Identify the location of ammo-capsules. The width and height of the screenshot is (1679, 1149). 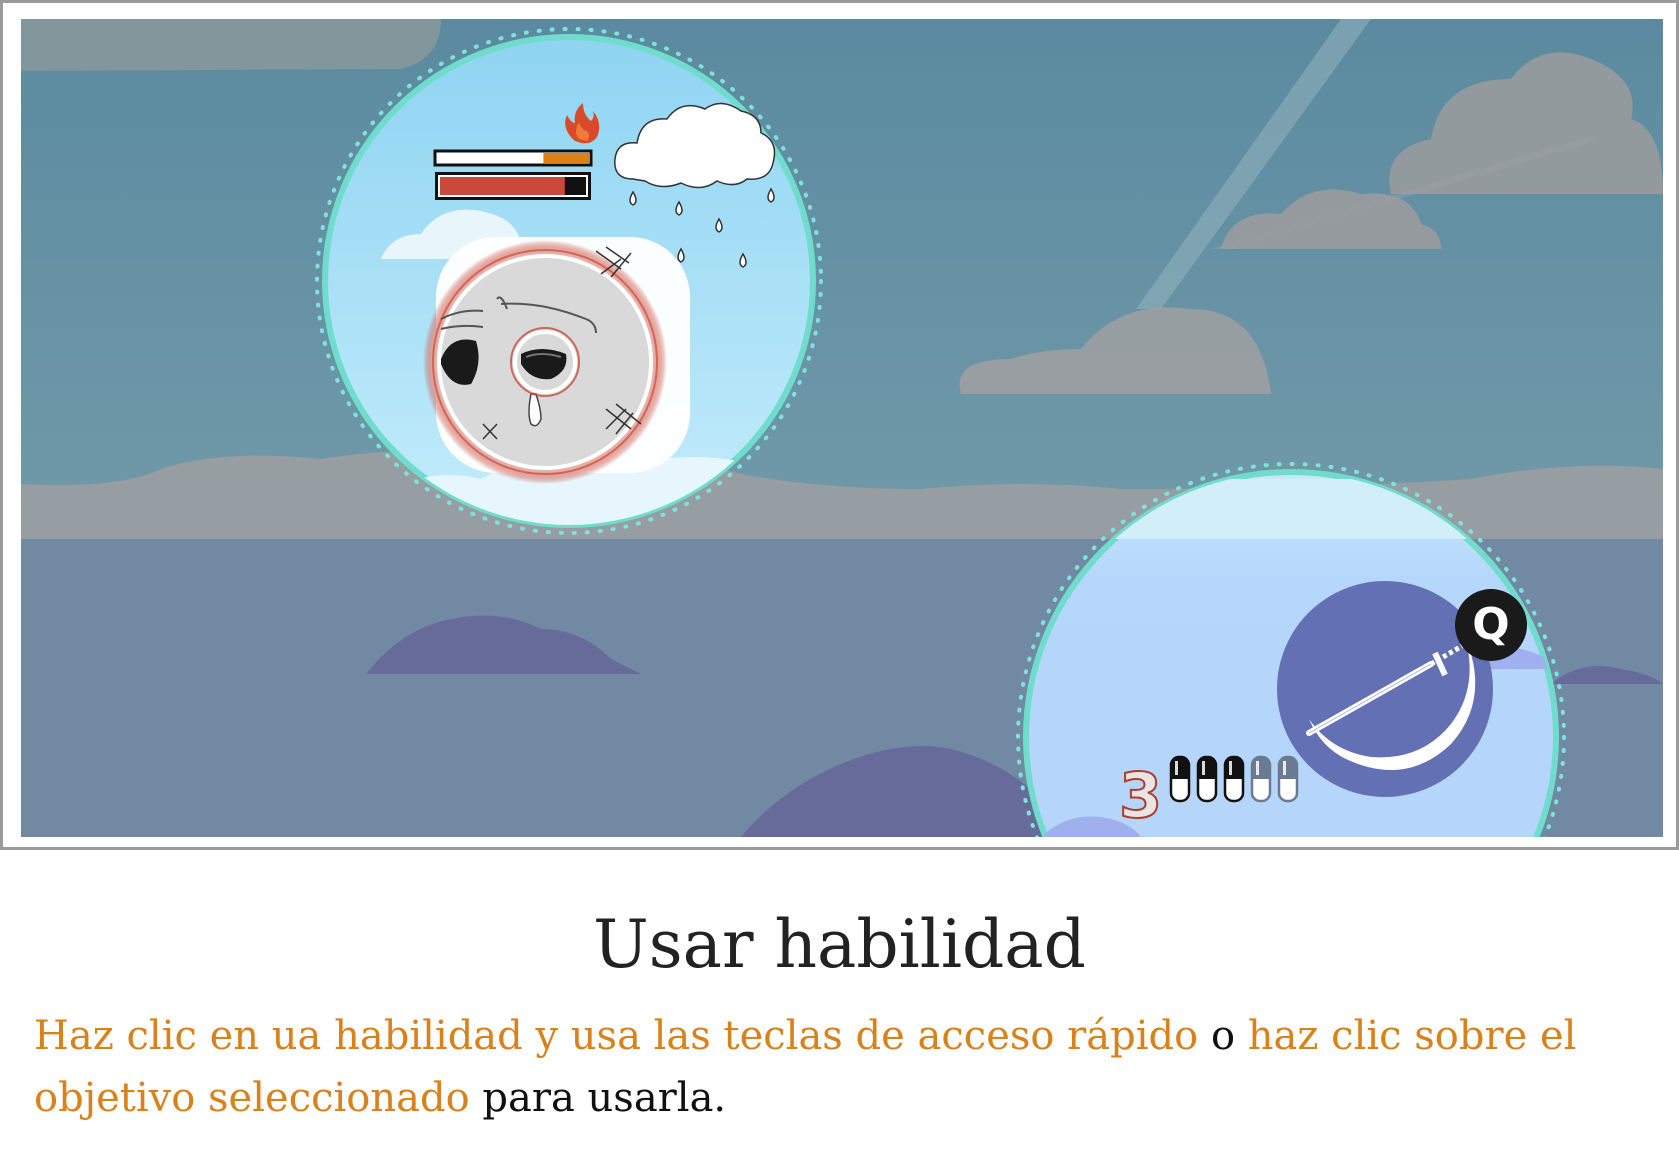
(1234, 779).